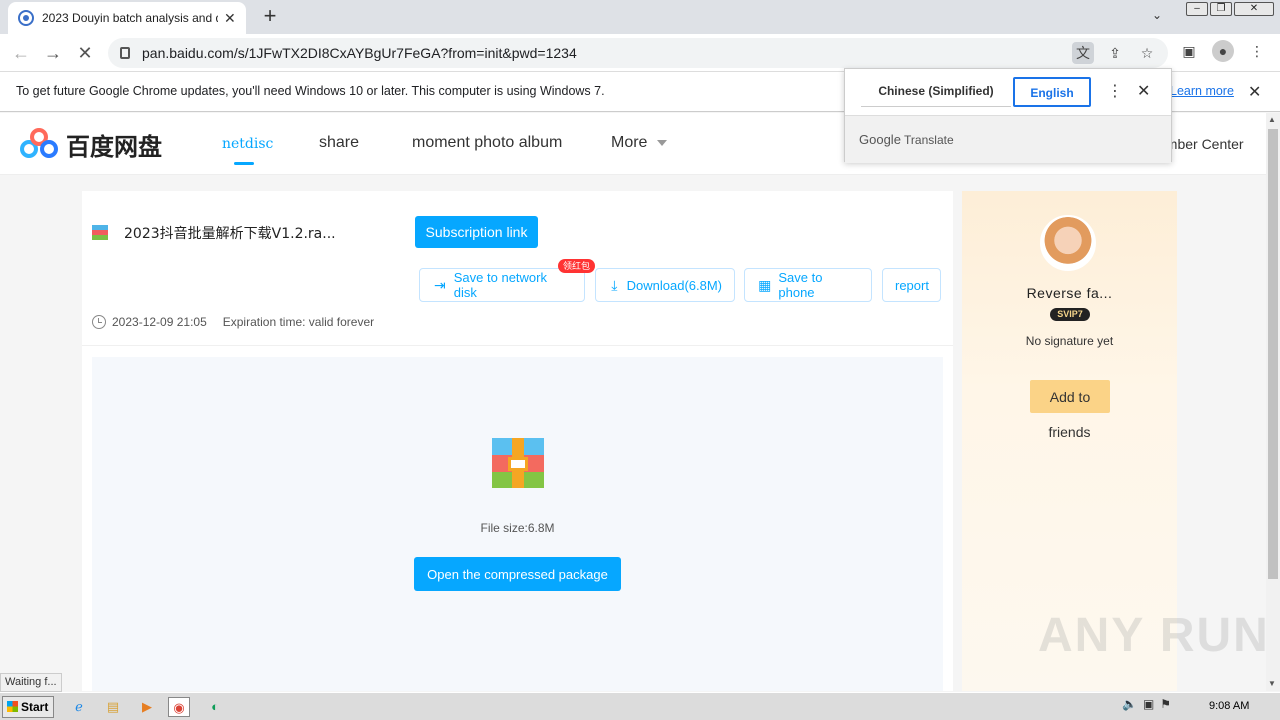  Describe the element at coordinates (114, 147) in the screenshot. I see `logo-text: 百度网盘` at that location.